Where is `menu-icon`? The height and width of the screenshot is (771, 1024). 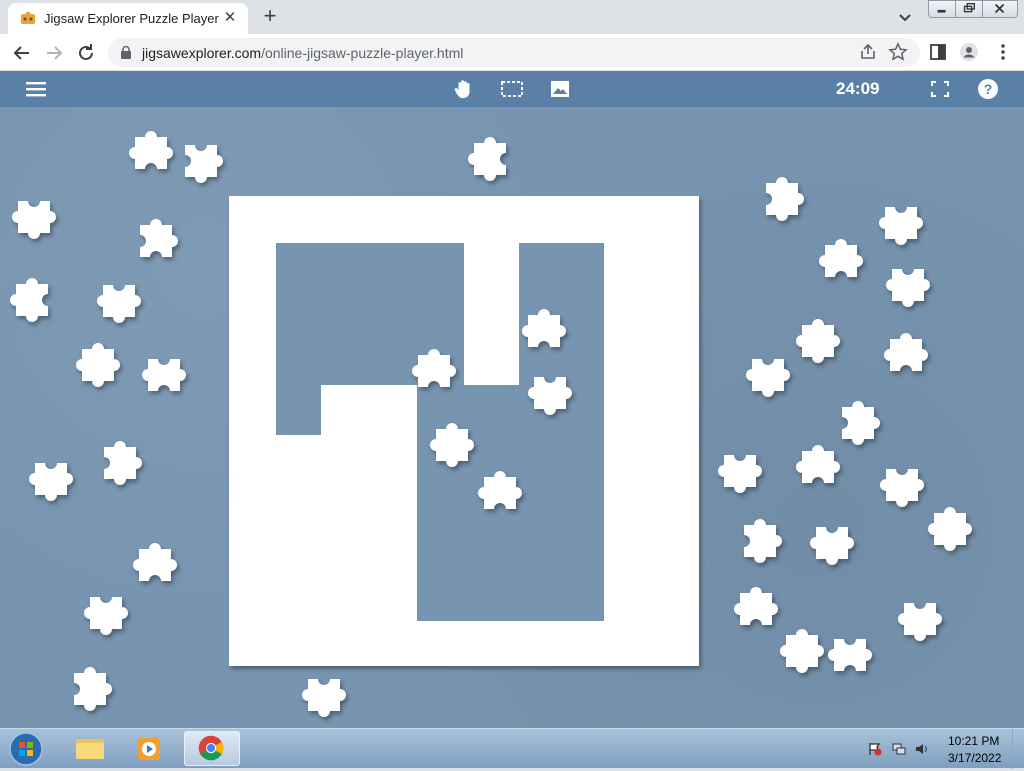
menu-icon is located at coordinates (36, 89).